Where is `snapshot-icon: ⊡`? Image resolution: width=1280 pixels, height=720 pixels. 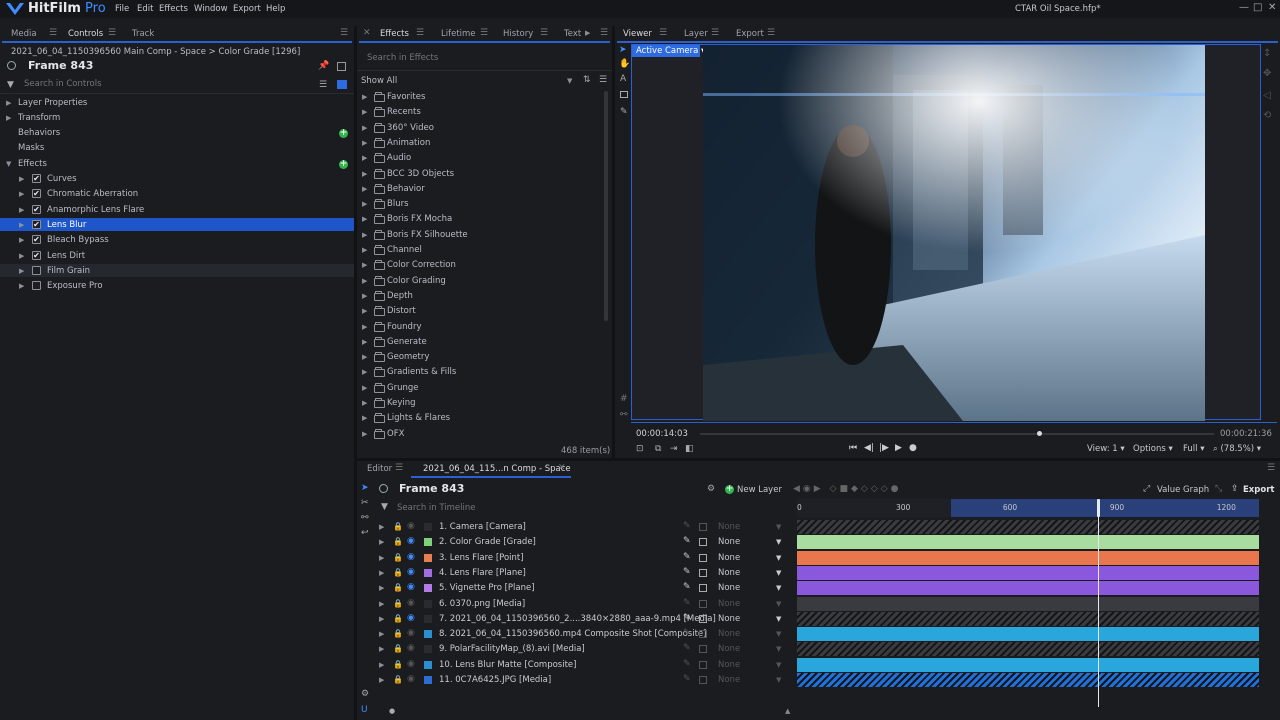 snapshot-icon: ⊡ is located at coordinates (640, 449).